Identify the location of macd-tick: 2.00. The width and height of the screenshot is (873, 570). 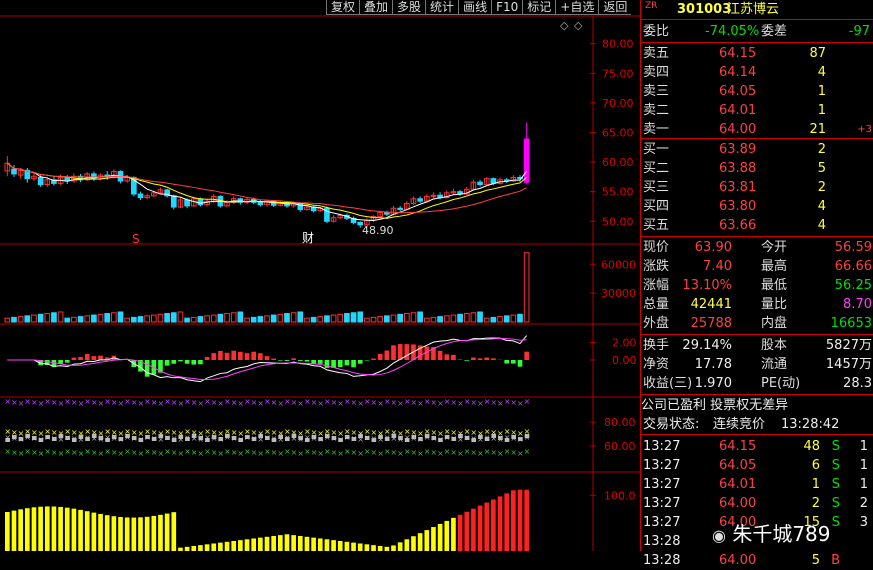
(624, 343).